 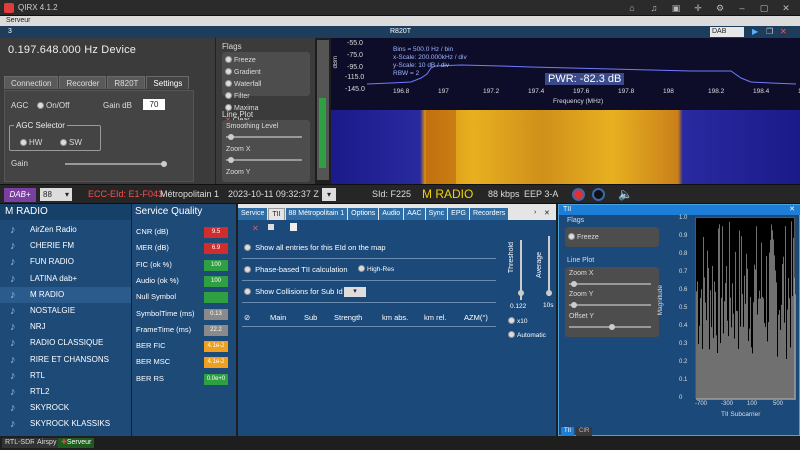 I want to click on middle-tab: TII, so click(x=276, y=214).